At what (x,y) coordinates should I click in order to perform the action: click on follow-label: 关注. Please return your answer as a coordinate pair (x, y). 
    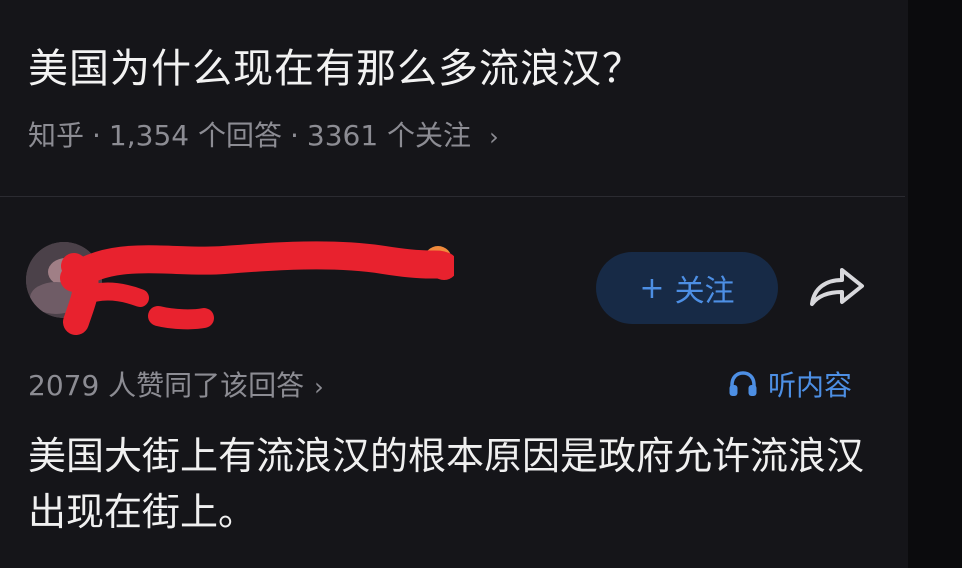
    Looking at the image, I should click on (704, 291).